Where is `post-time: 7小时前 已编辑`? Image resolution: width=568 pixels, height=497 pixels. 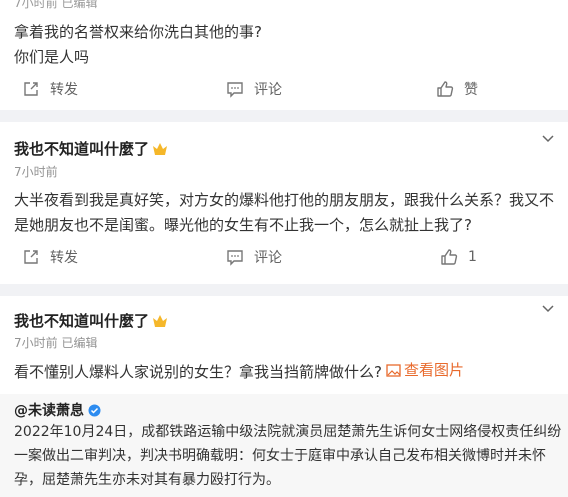
post-time: 7小时前 已编辑 is located at coordinates (56, 343).